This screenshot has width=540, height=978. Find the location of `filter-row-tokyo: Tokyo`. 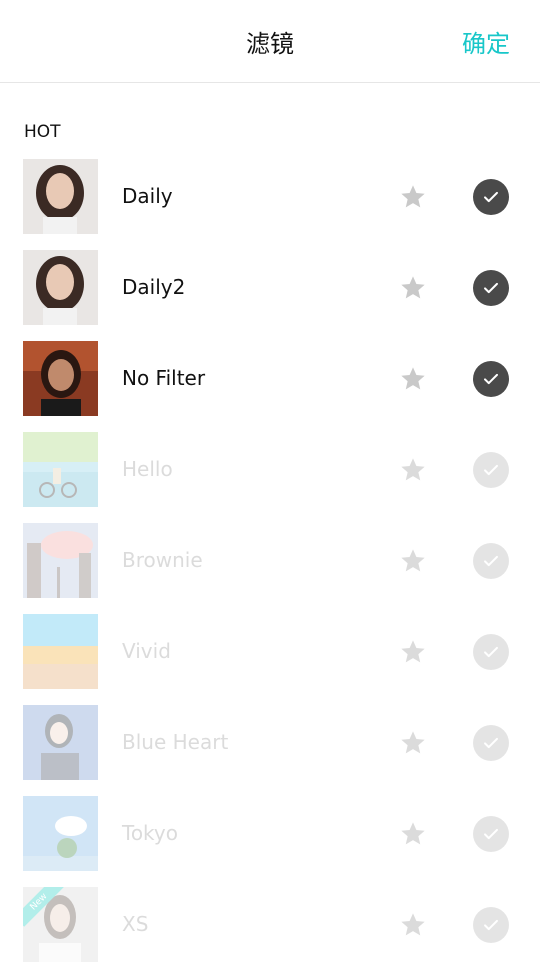

filter-row-tokyo: Tokyo is located at coordinates (270, 841).